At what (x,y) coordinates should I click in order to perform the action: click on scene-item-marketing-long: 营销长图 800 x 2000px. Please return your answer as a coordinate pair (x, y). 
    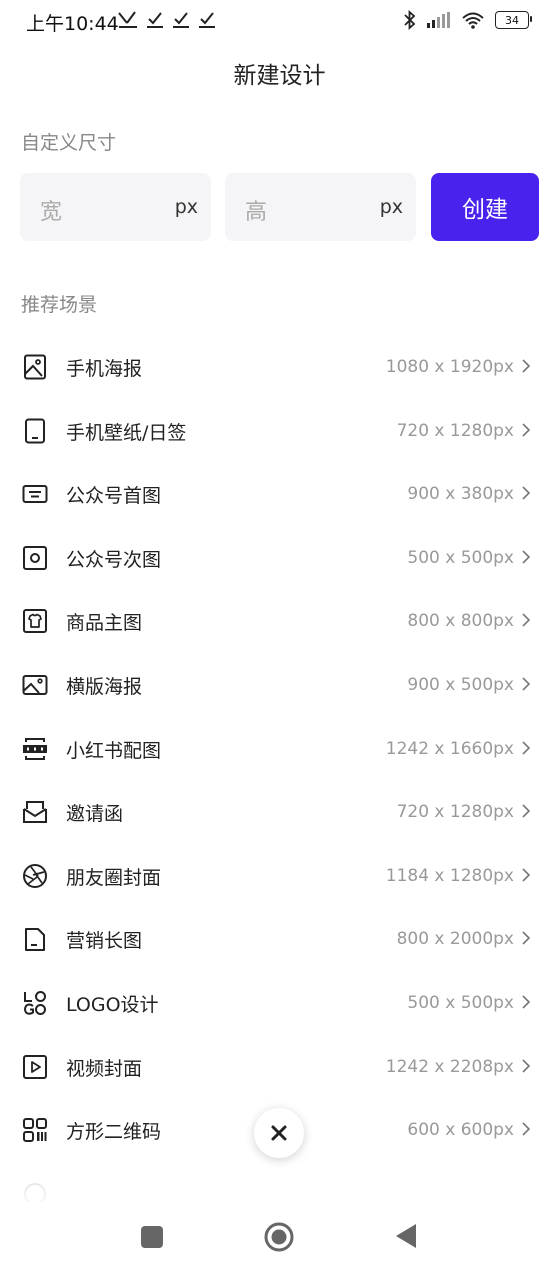
    Looking at the image, I should click on (279, 940).